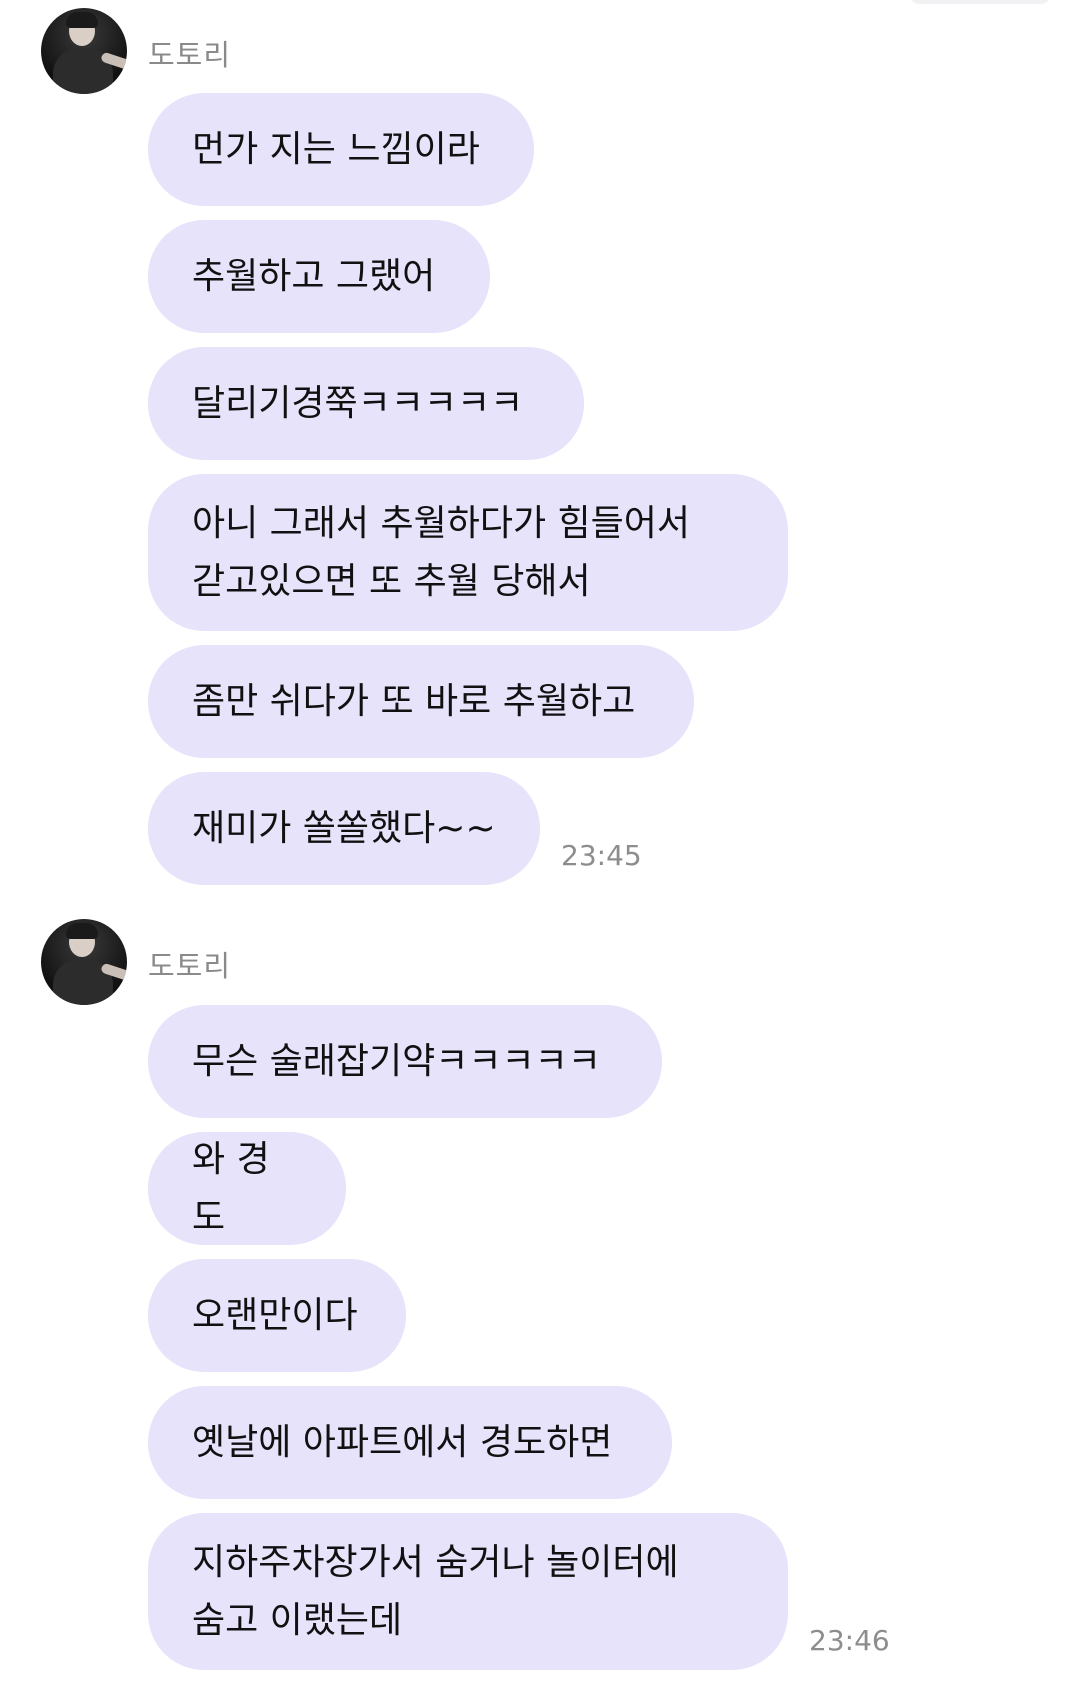 The width and height of the screenshot is (1080, 1687). What do you see at coordinates (441, 552) in the screenshot?
I see `message-text: 아니 그래서 추월하다가 힘들어서 갇고있으면 또 추월 당해서` at bounding box center [441, 552].